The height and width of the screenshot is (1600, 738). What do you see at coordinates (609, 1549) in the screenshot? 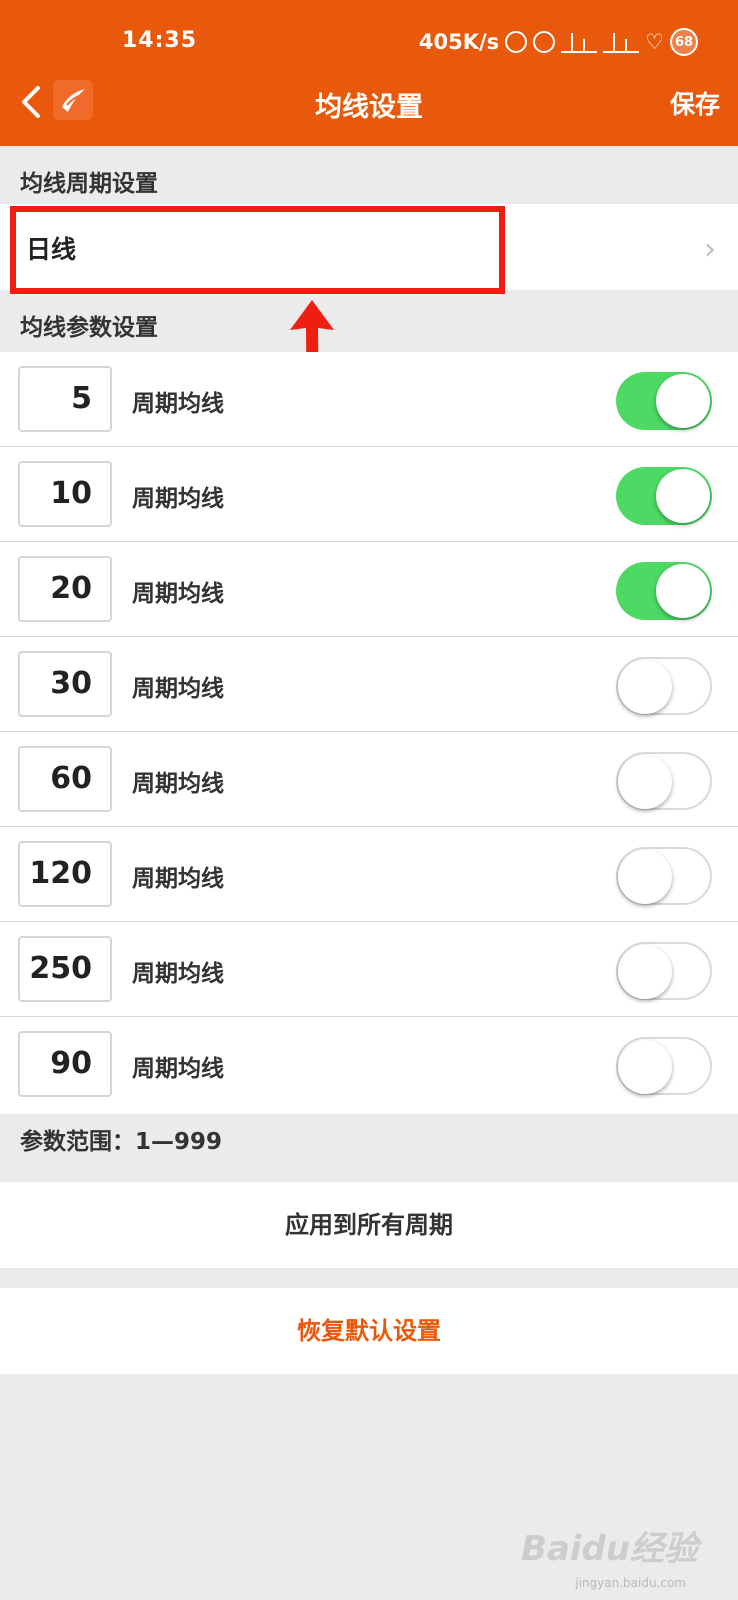
I see `watermark-logo: Baidu经验` at bounding box center [609, 1549].